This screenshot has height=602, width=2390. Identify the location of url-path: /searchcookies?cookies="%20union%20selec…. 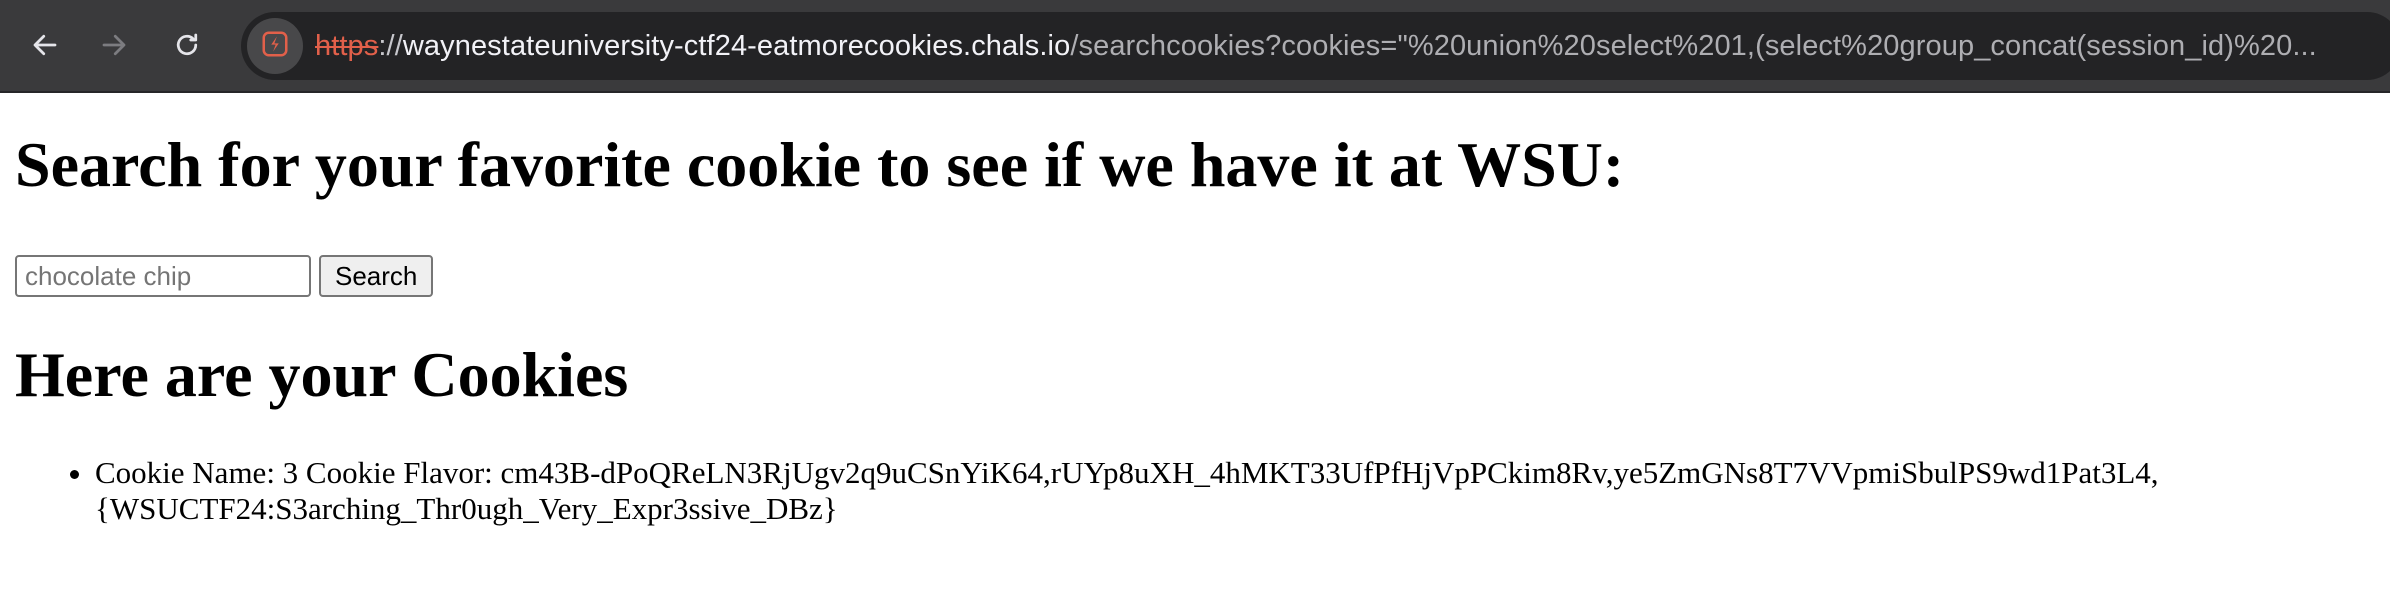
(1693, 46).